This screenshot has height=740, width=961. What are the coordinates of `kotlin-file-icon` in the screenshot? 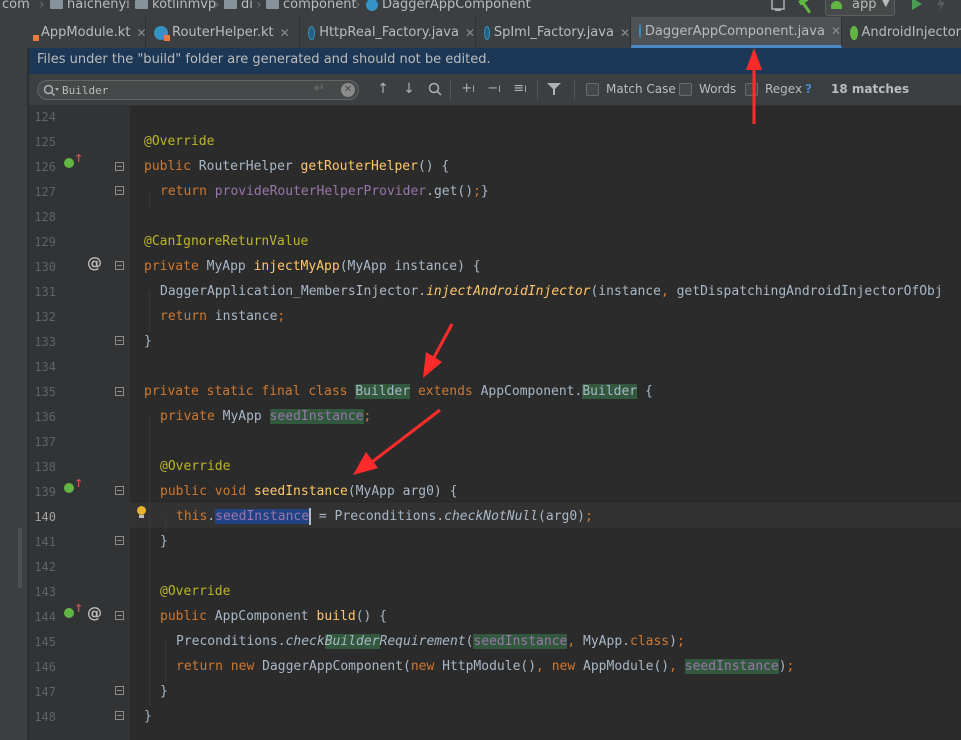 It's located at (162, 33).